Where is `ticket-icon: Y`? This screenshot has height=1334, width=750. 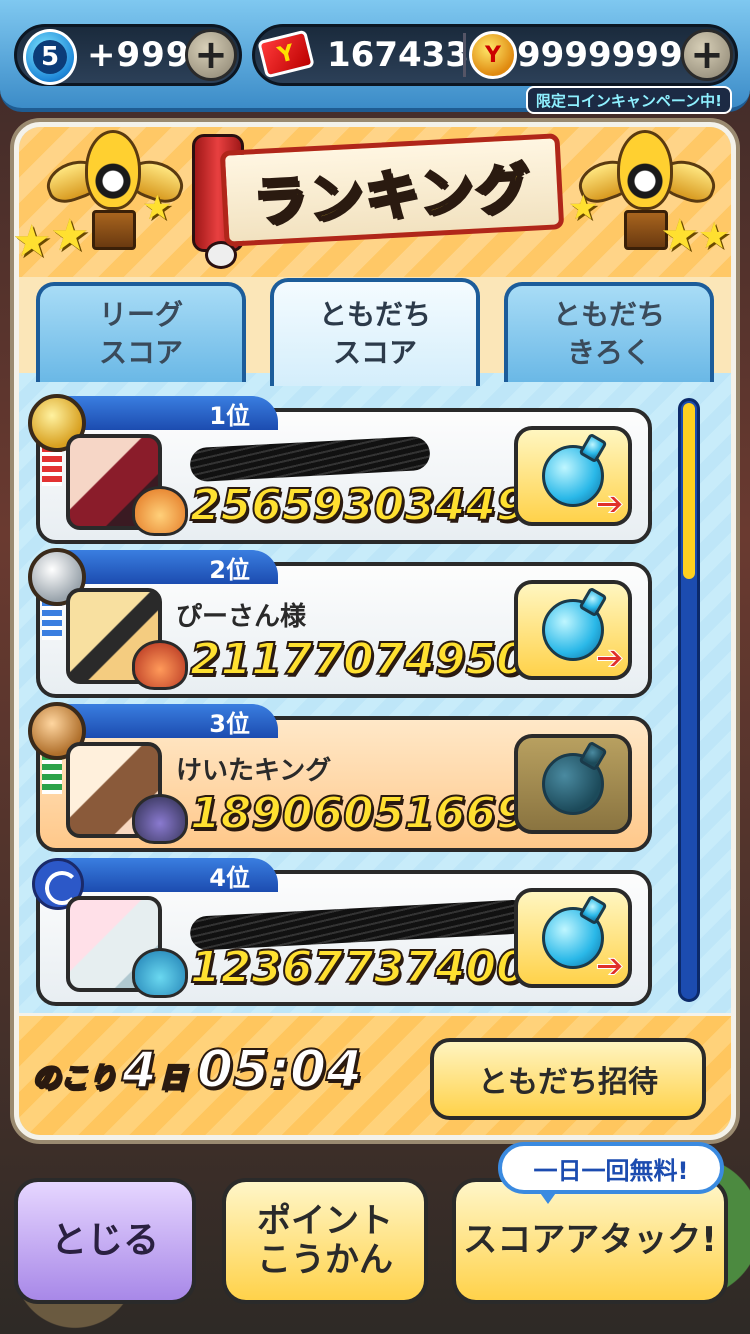 ticket-icon: Y is located at coordinates (286, 54).